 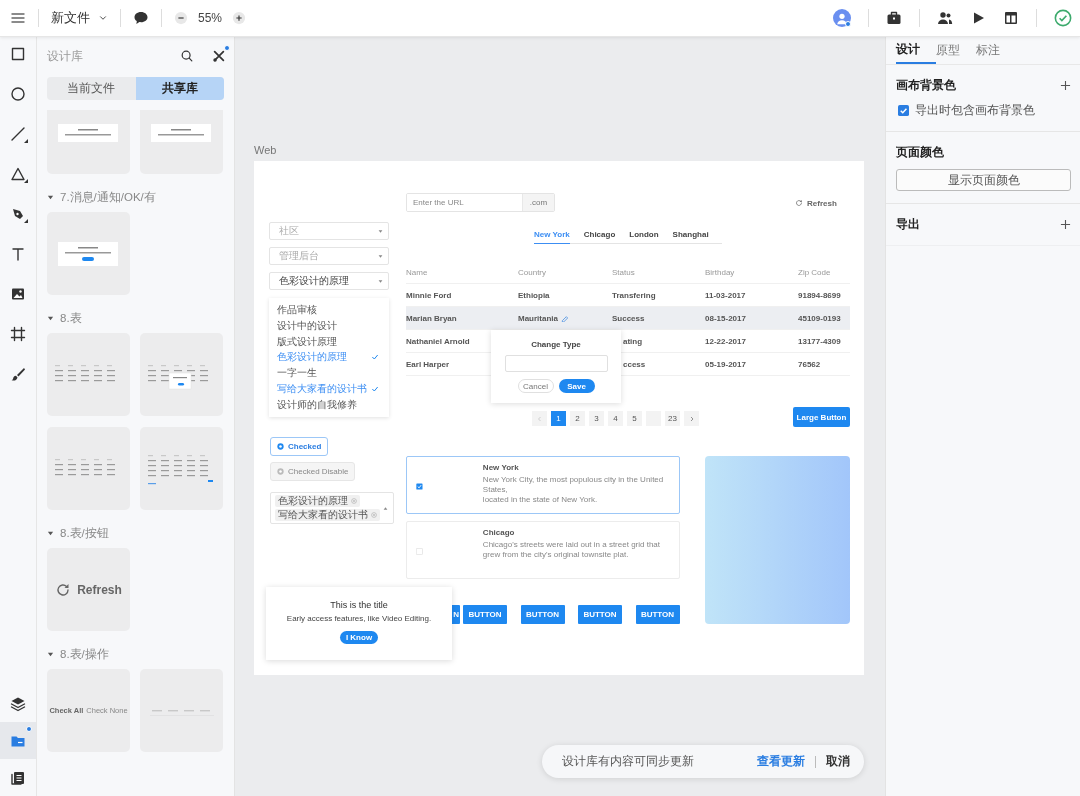 What do you see at coordinates (1011, 18) in the screenshot?
I see `layout-icon` at bounding box center [1011, 18].